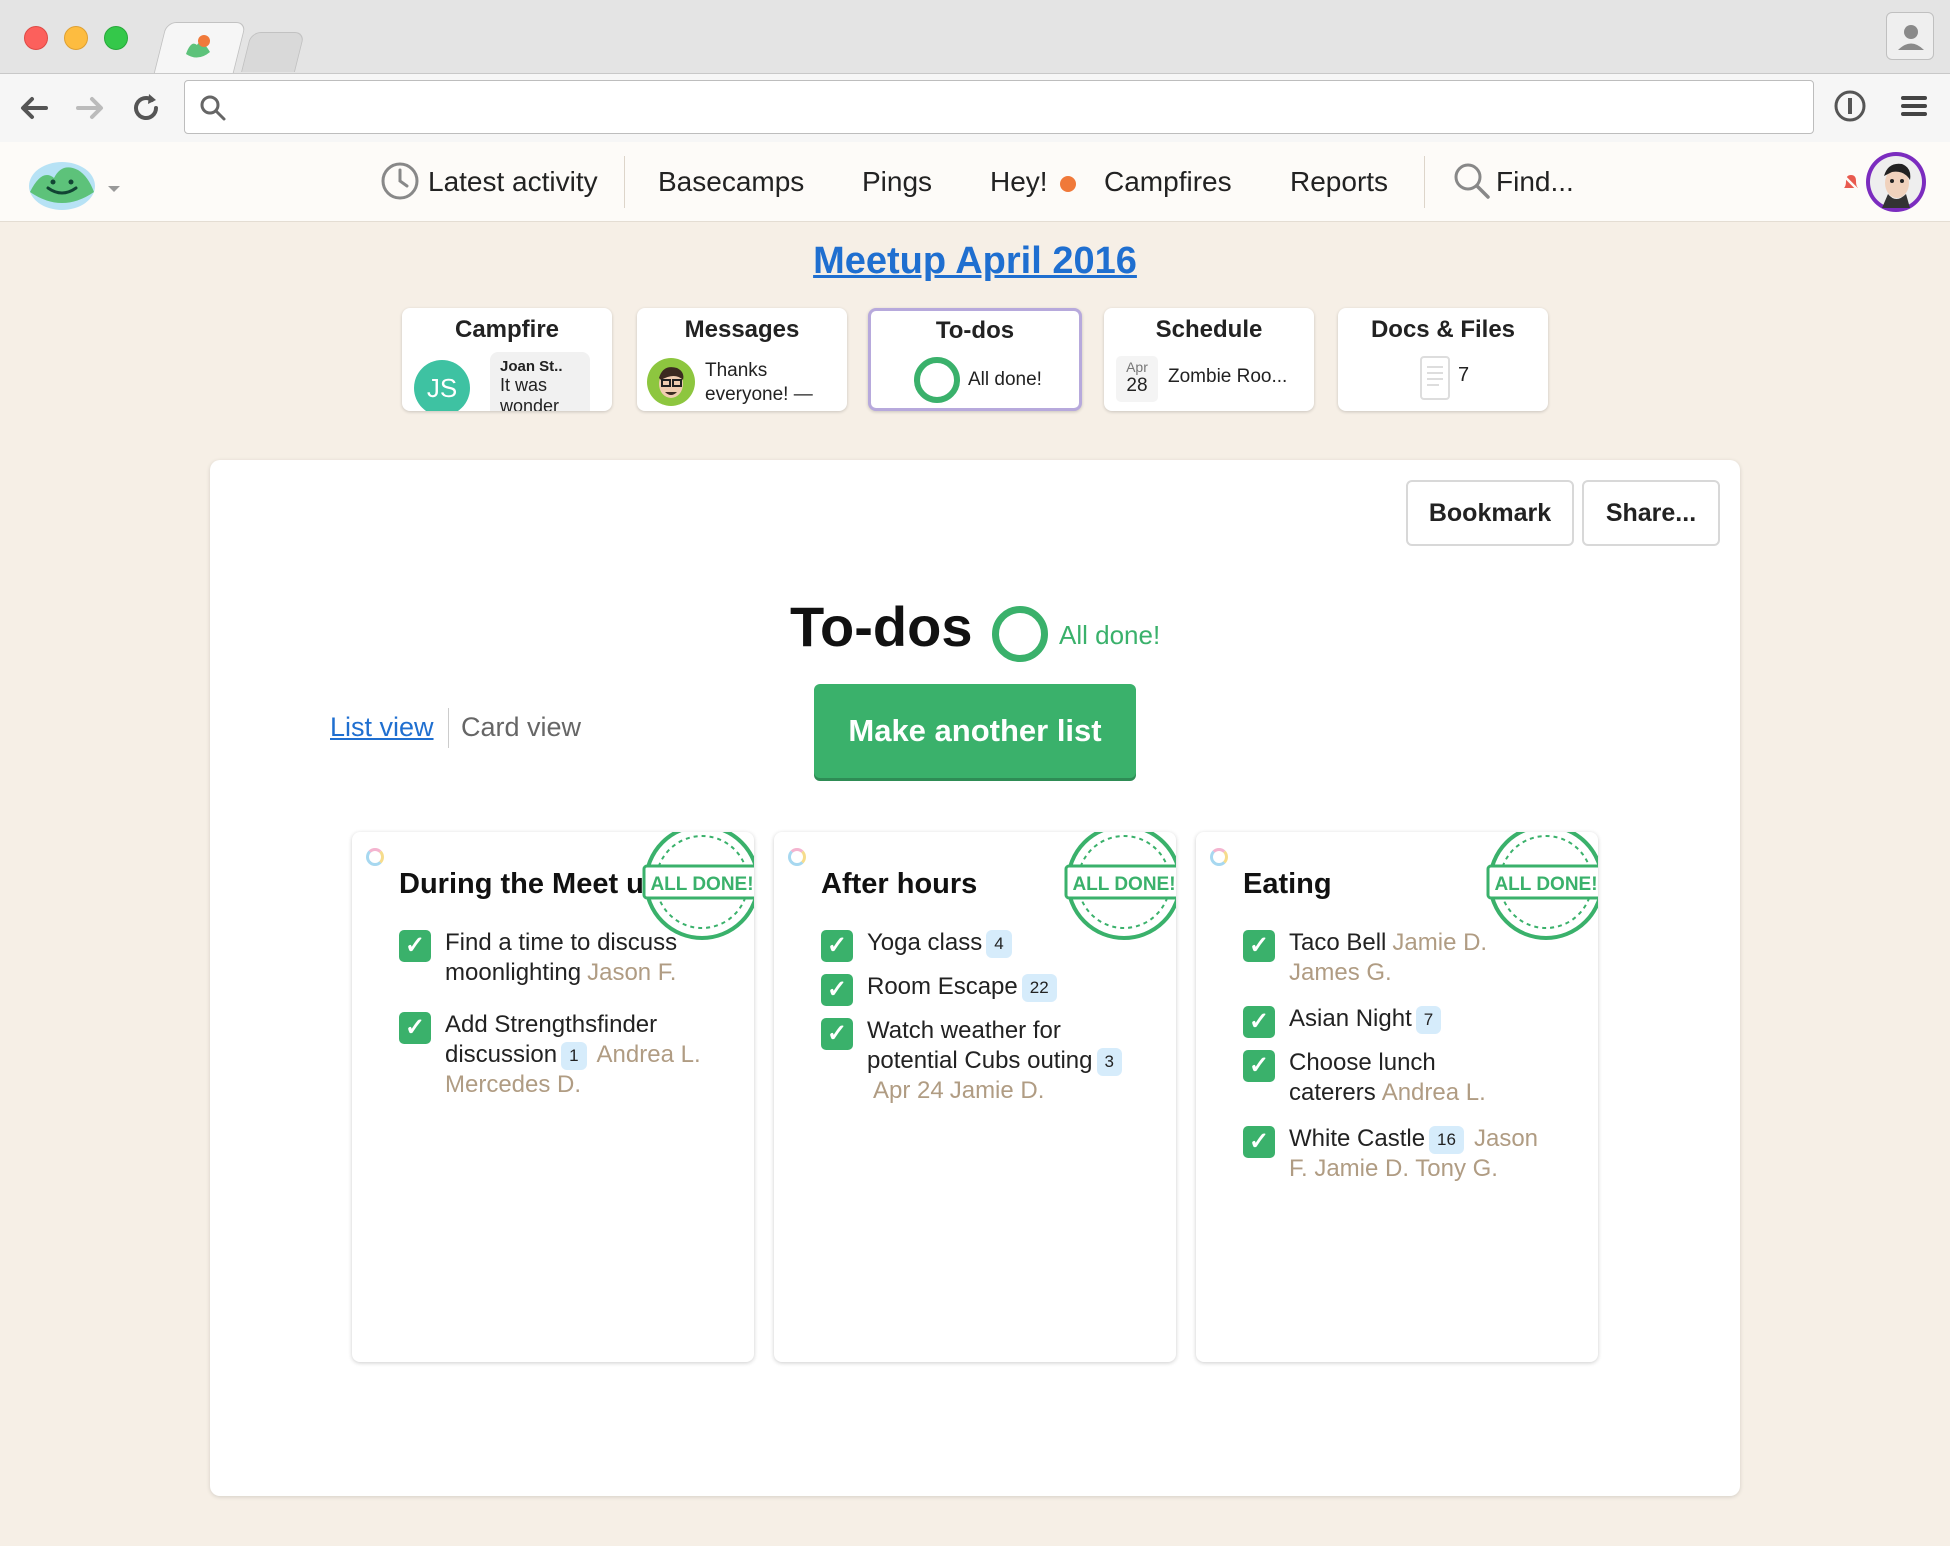 The height and width of the screenshot is (1546, 1950). Describe the element at coordinates (980, 1045) in the screenshot. I see `todo-item-text: Watch weather for potential Cubs outing` at that location.